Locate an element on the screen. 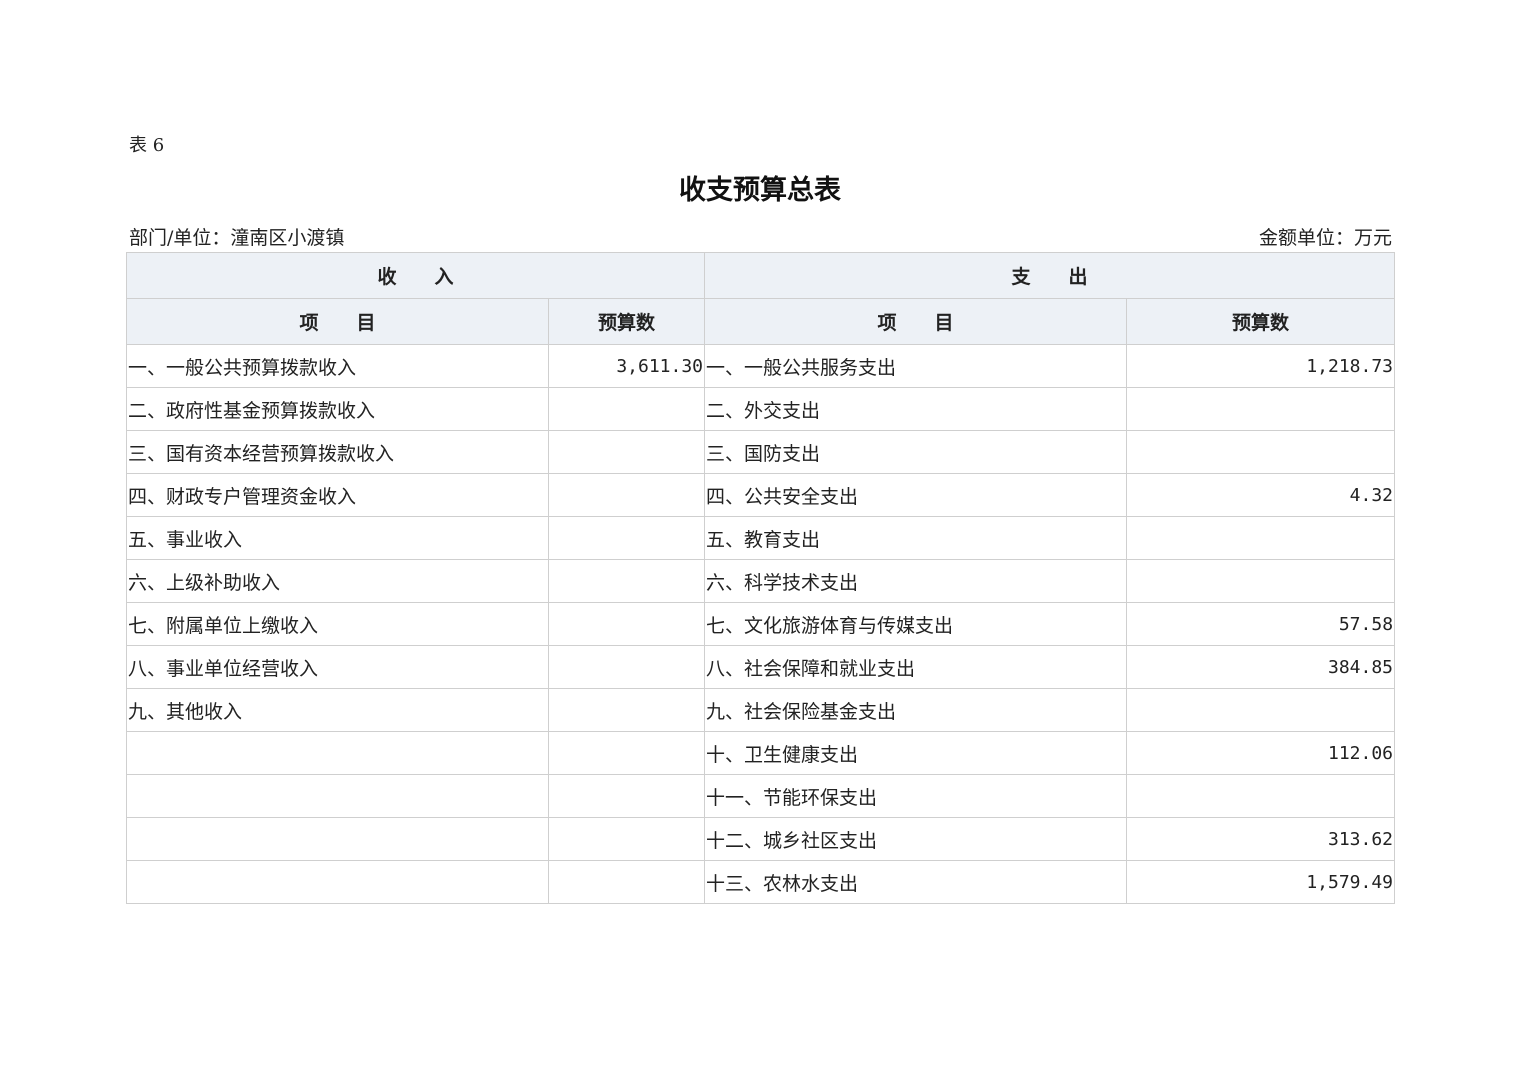 The image size is (1520, 1074). expense-amount-cell: 384.85 is located at coordinates (1261, 667).